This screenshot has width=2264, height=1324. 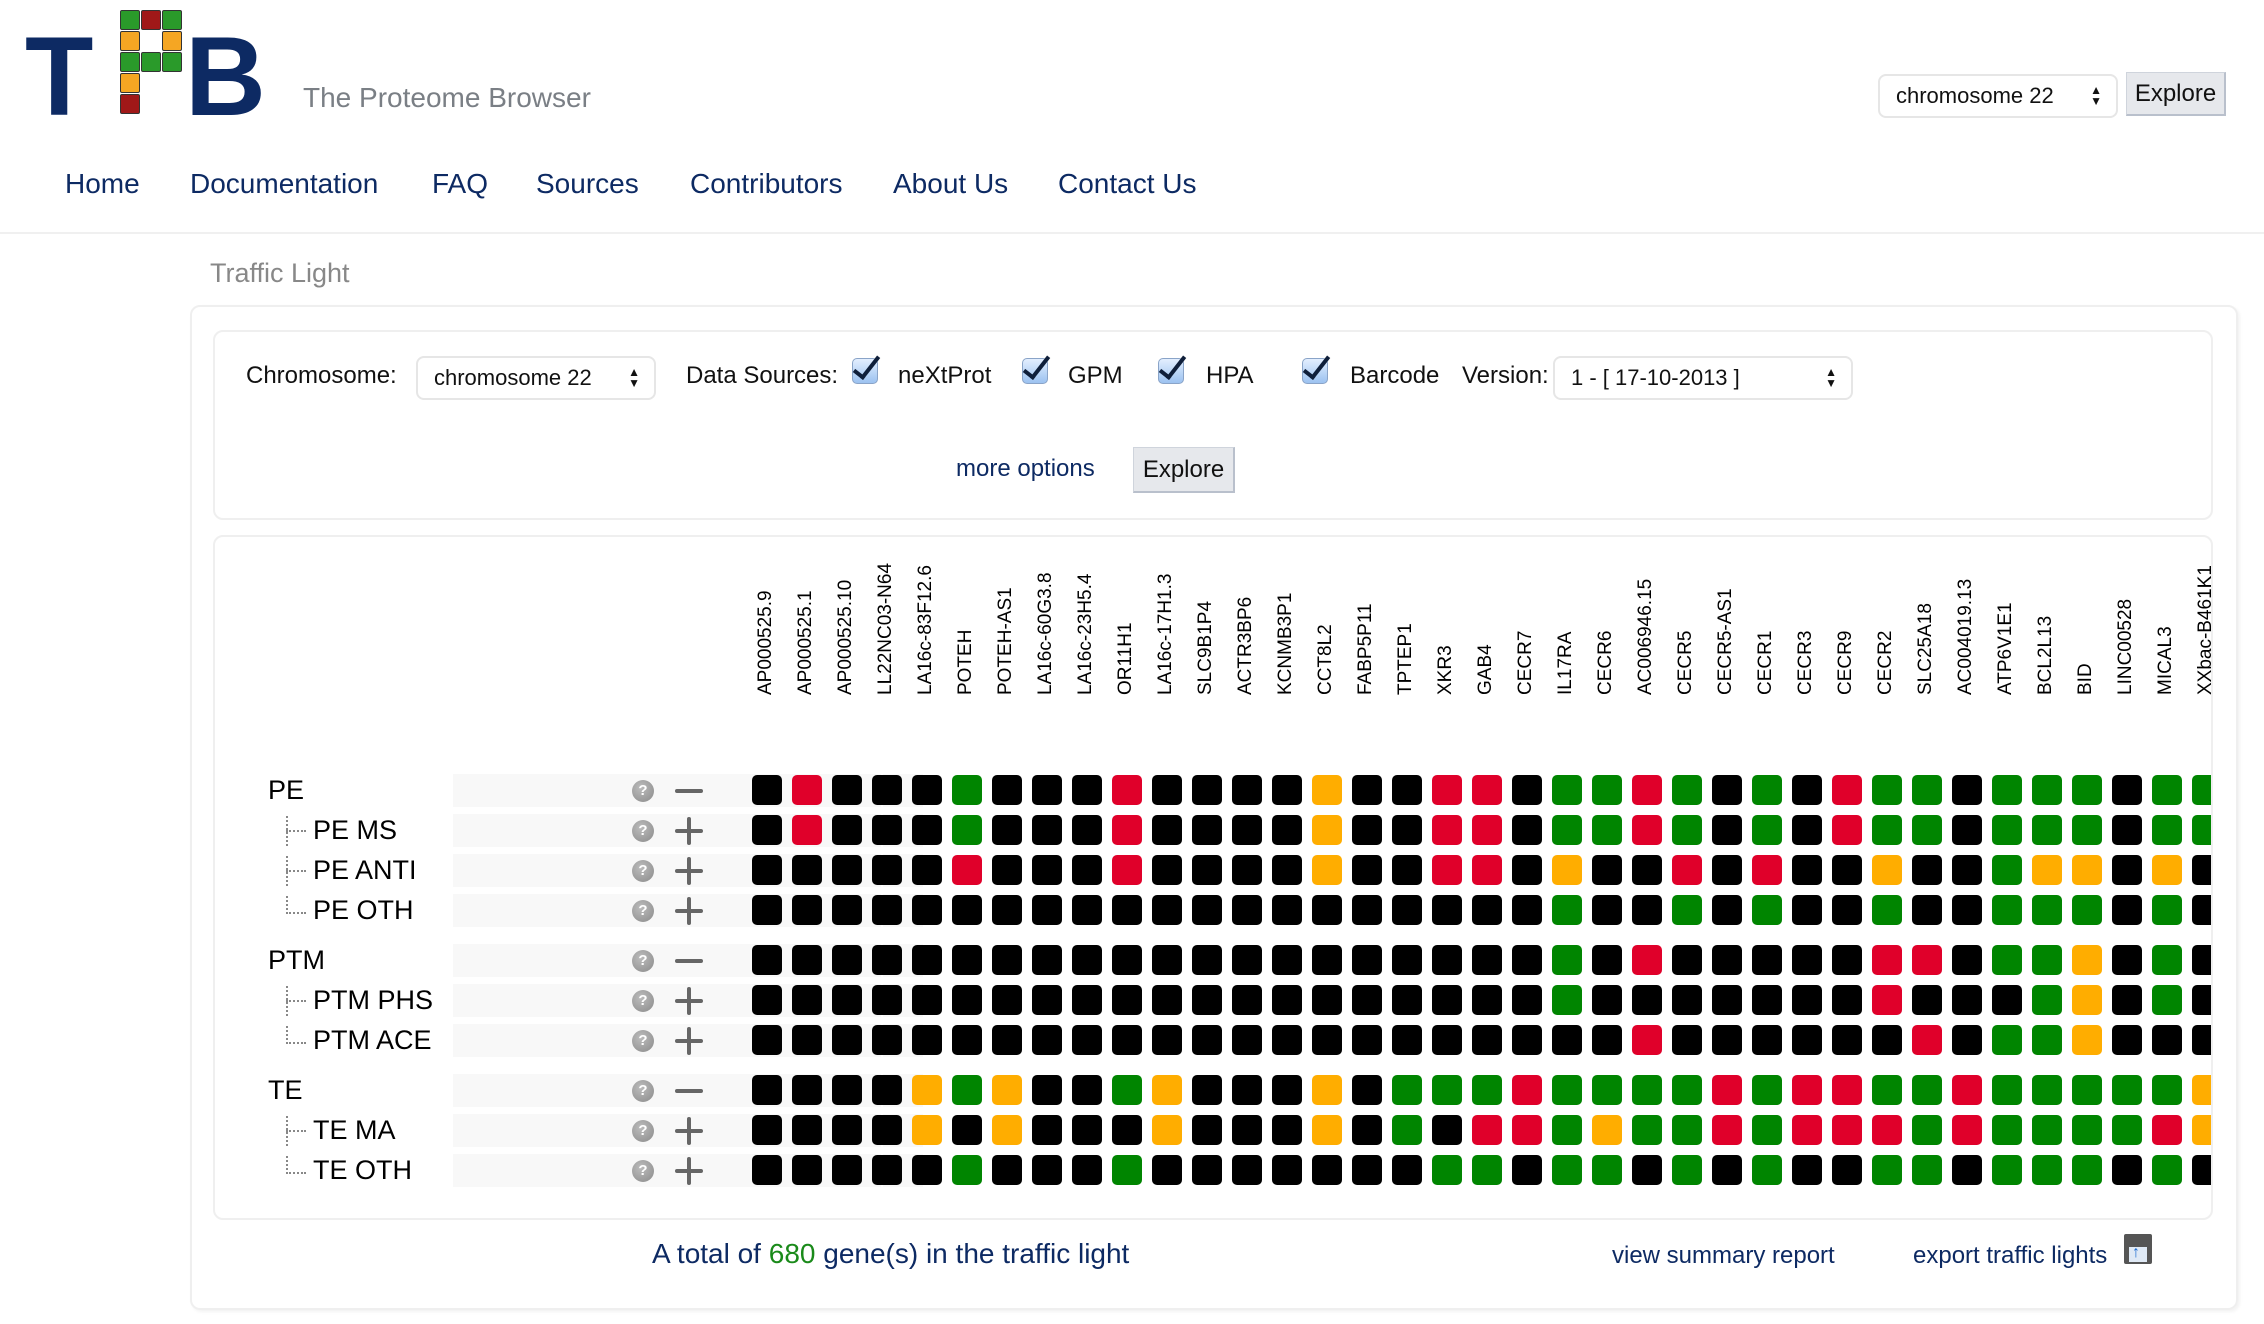 What do you see at coordinates (1566, 663) in the screenshot?
I see `gene-column-label: IL17RA` at bounding box center [1566, 663].